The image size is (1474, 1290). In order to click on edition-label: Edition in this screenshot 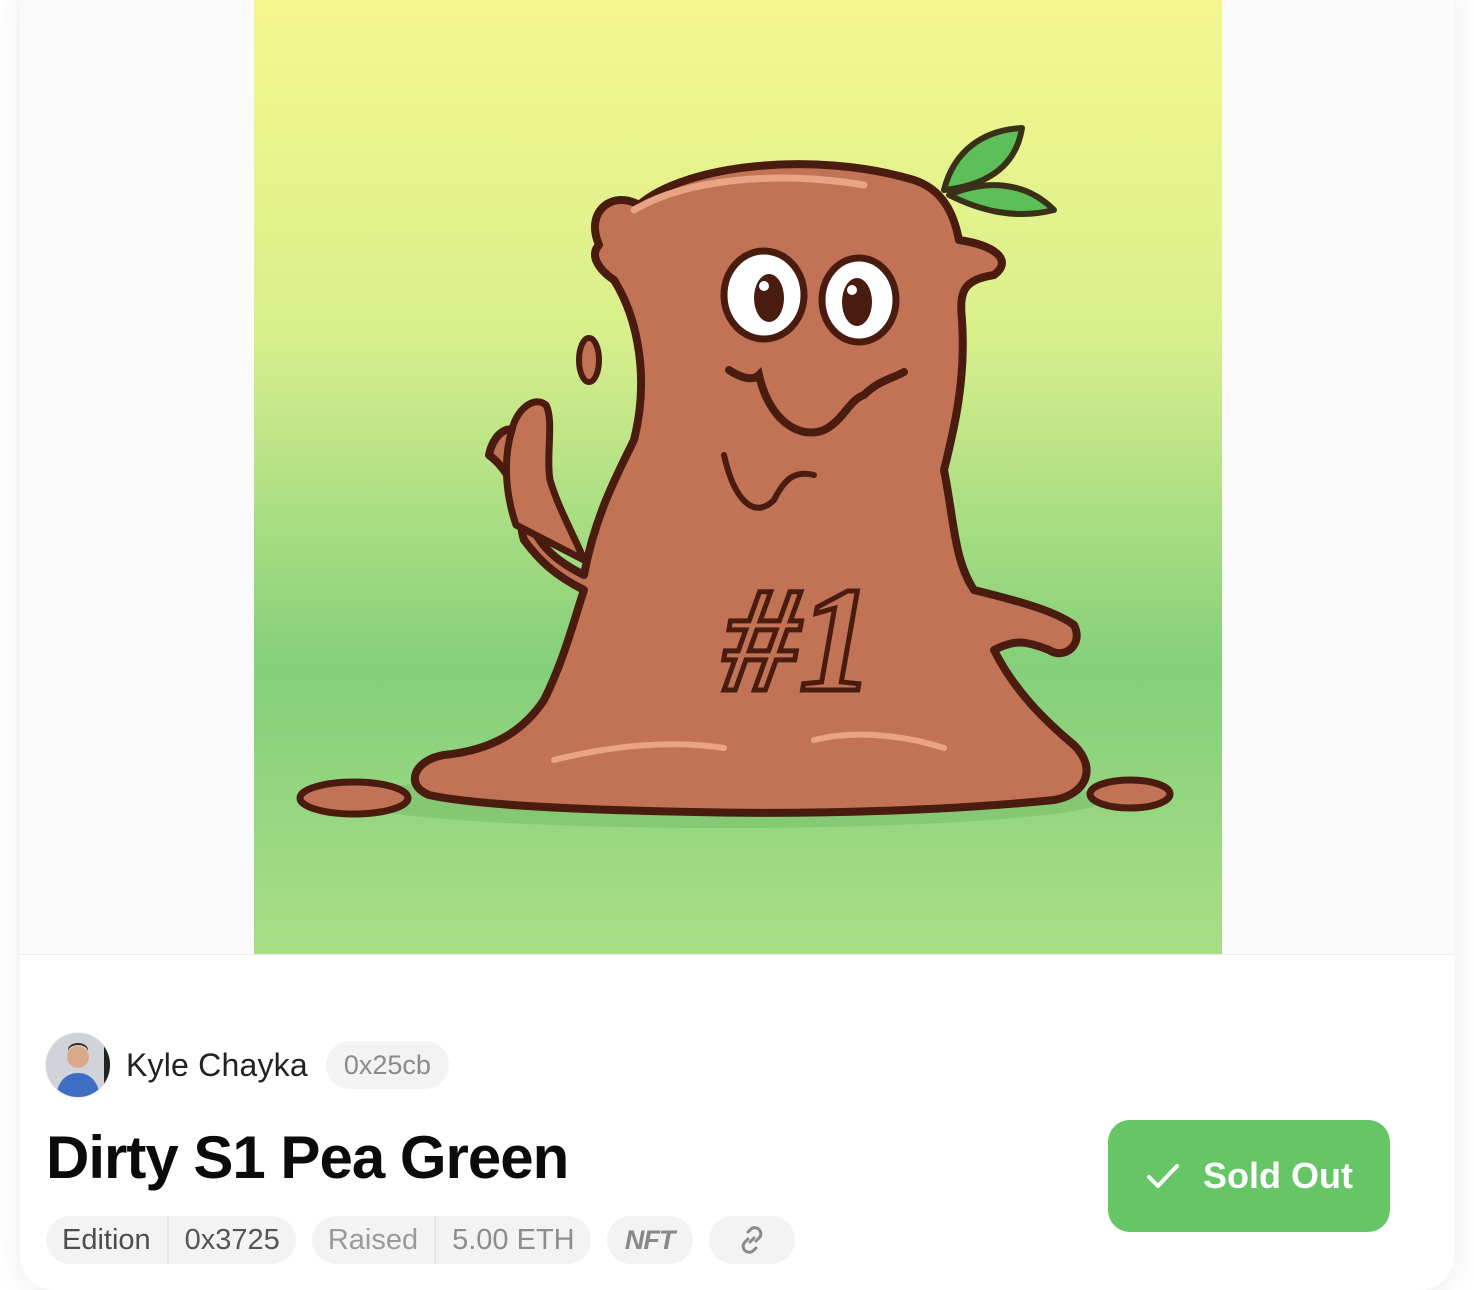, I will do `click(107, 1240)`.